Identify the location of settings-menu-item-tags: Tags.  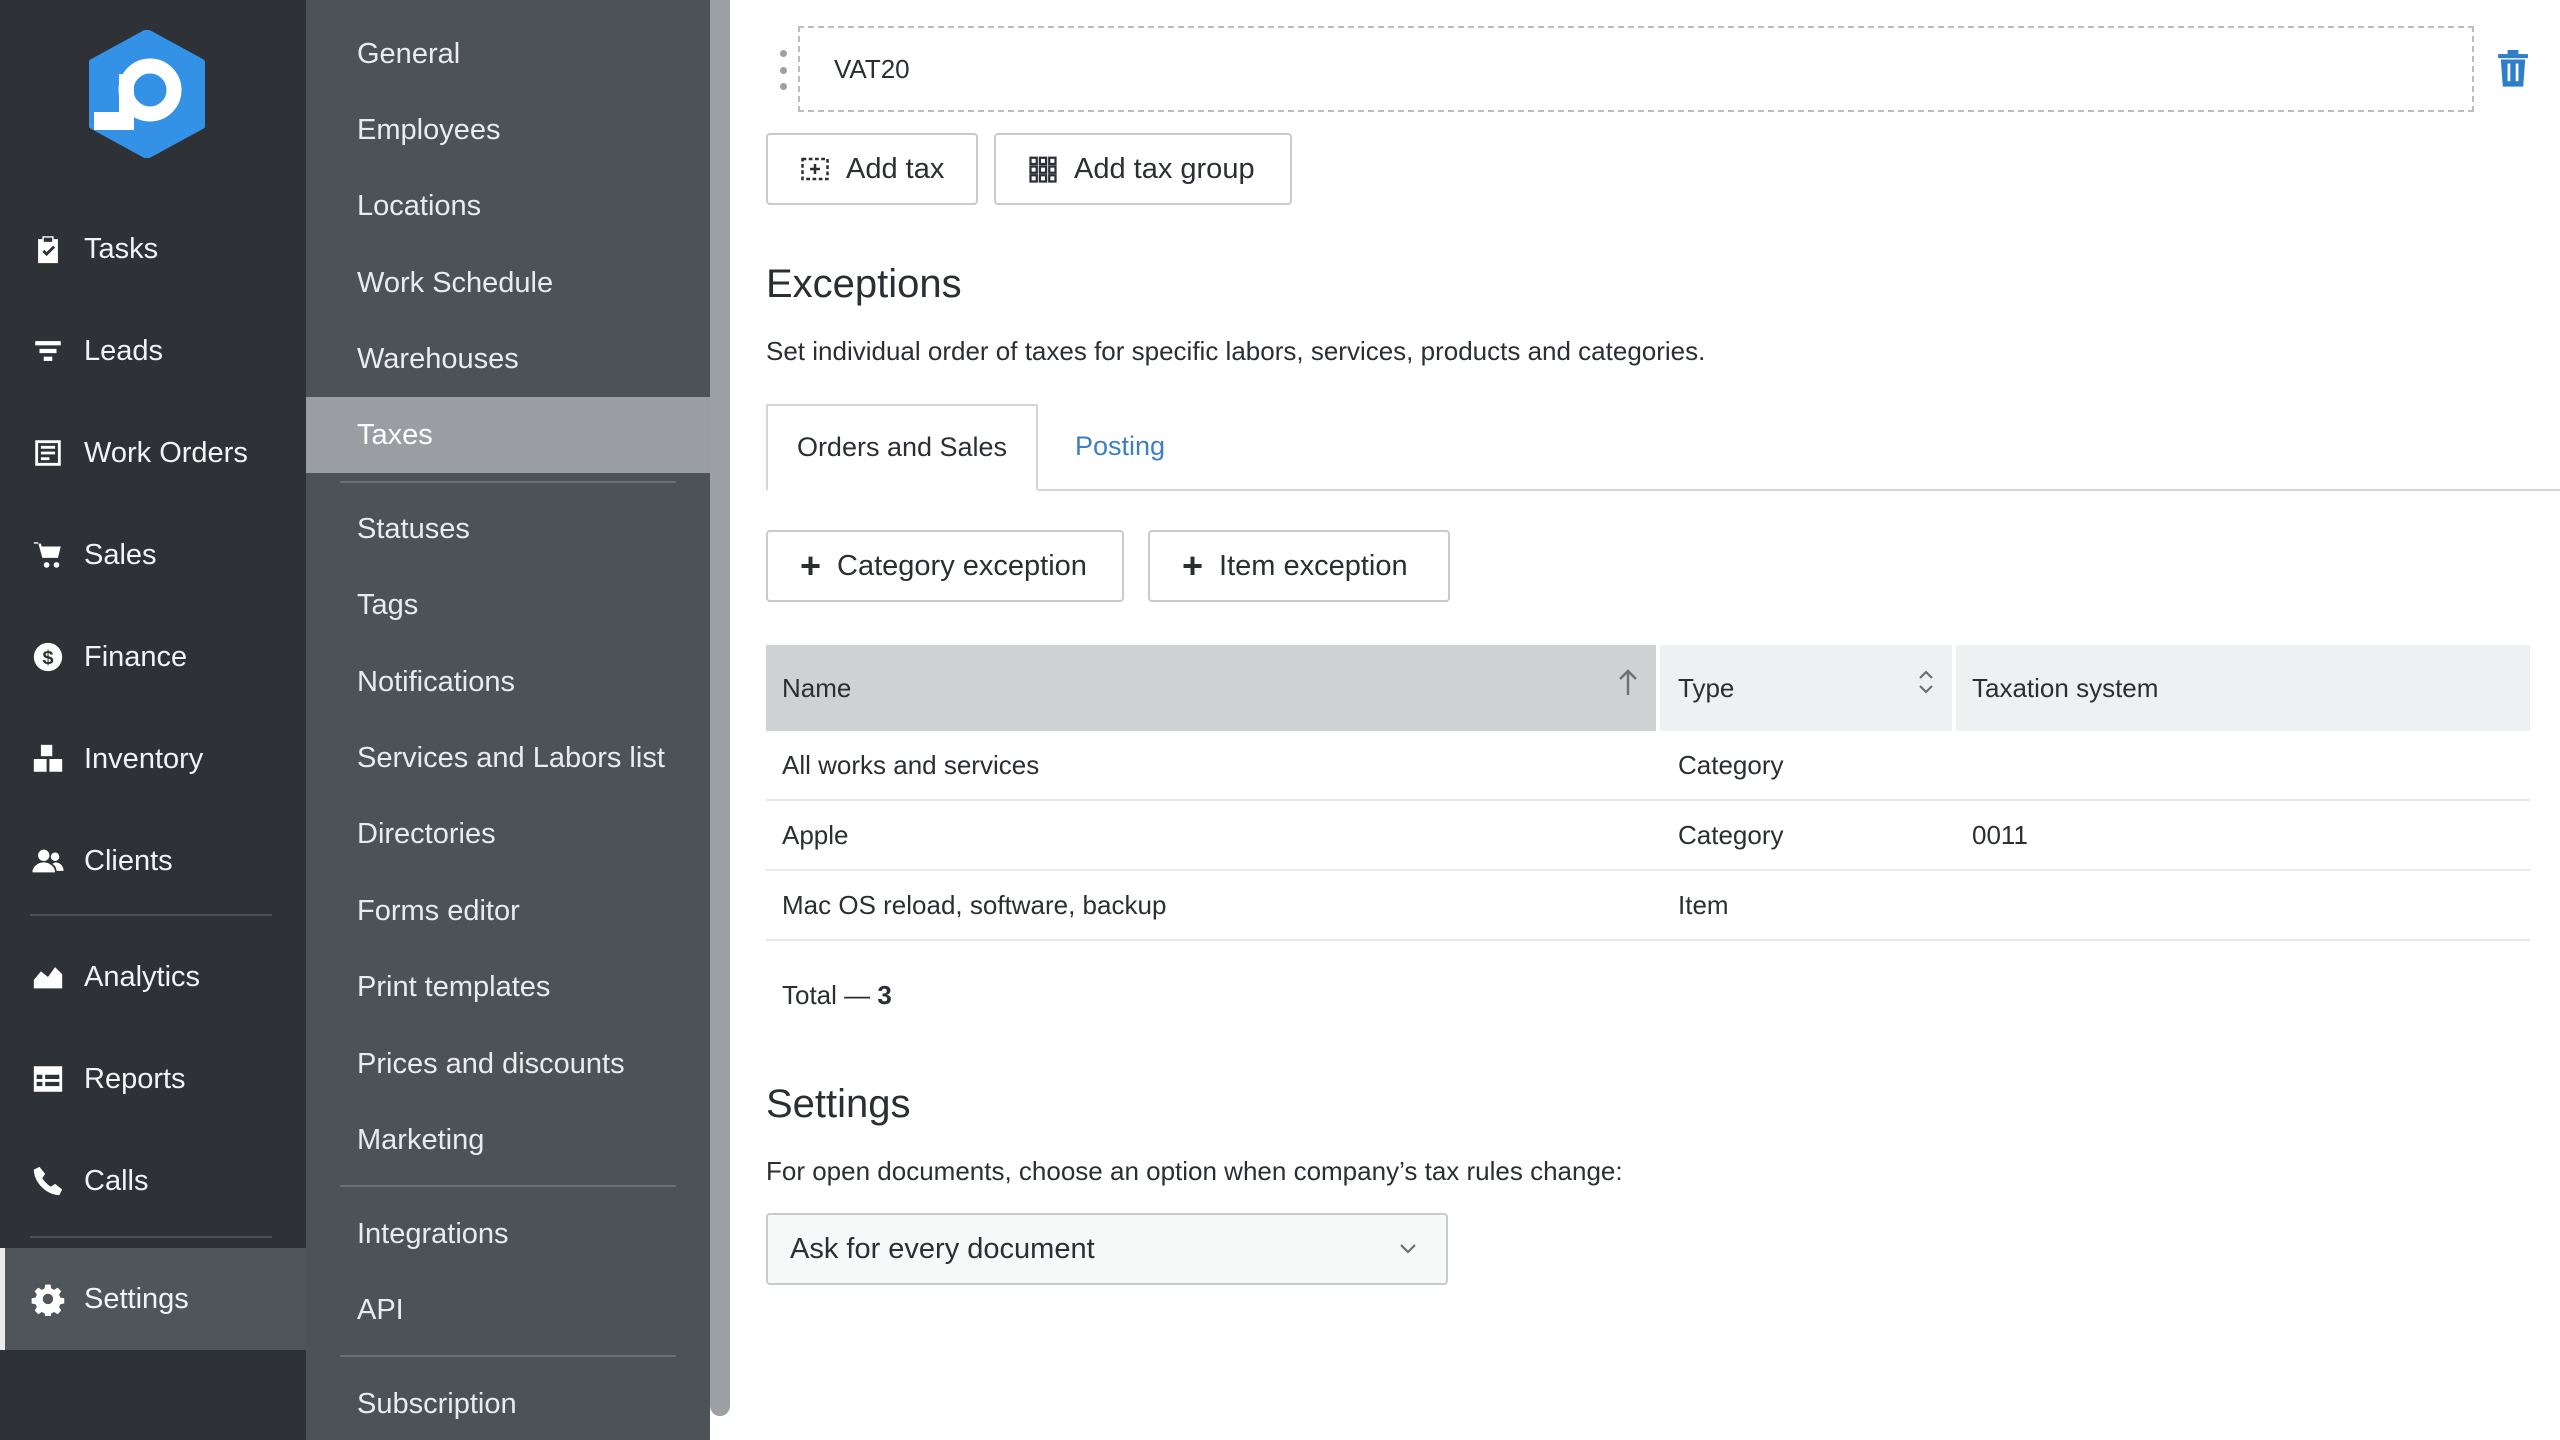
(508, 605).